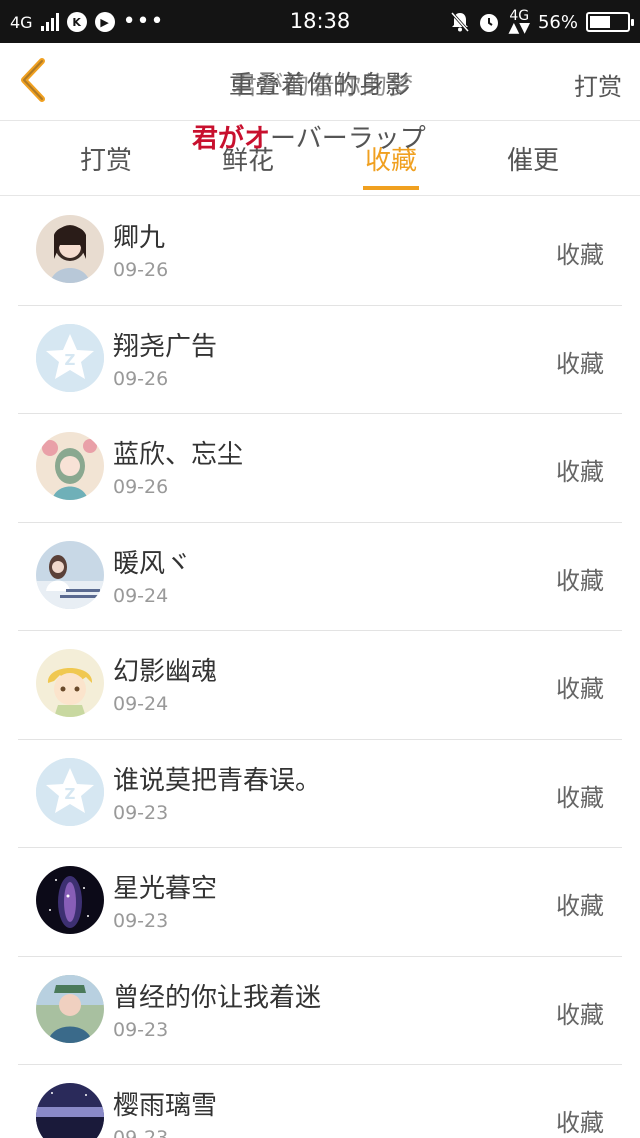  I want to click on list-item: 卿九 09-26 收藏, so click(320, 251).